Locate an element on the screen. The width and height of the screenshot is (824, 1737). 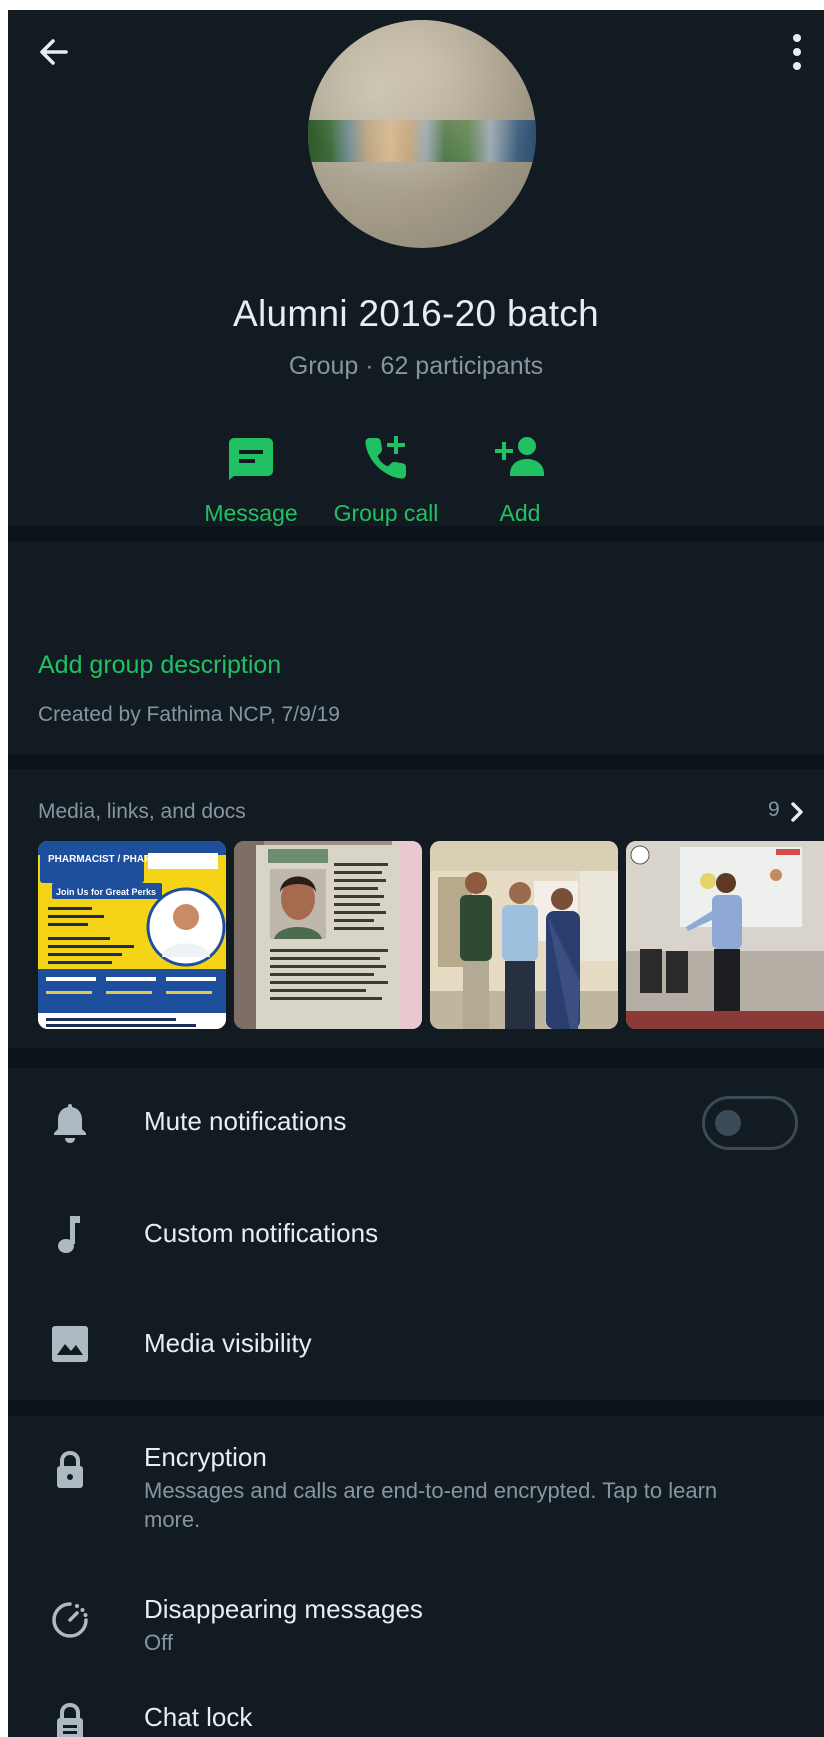
more-vertical-icon is located at coordinates (797, 53).